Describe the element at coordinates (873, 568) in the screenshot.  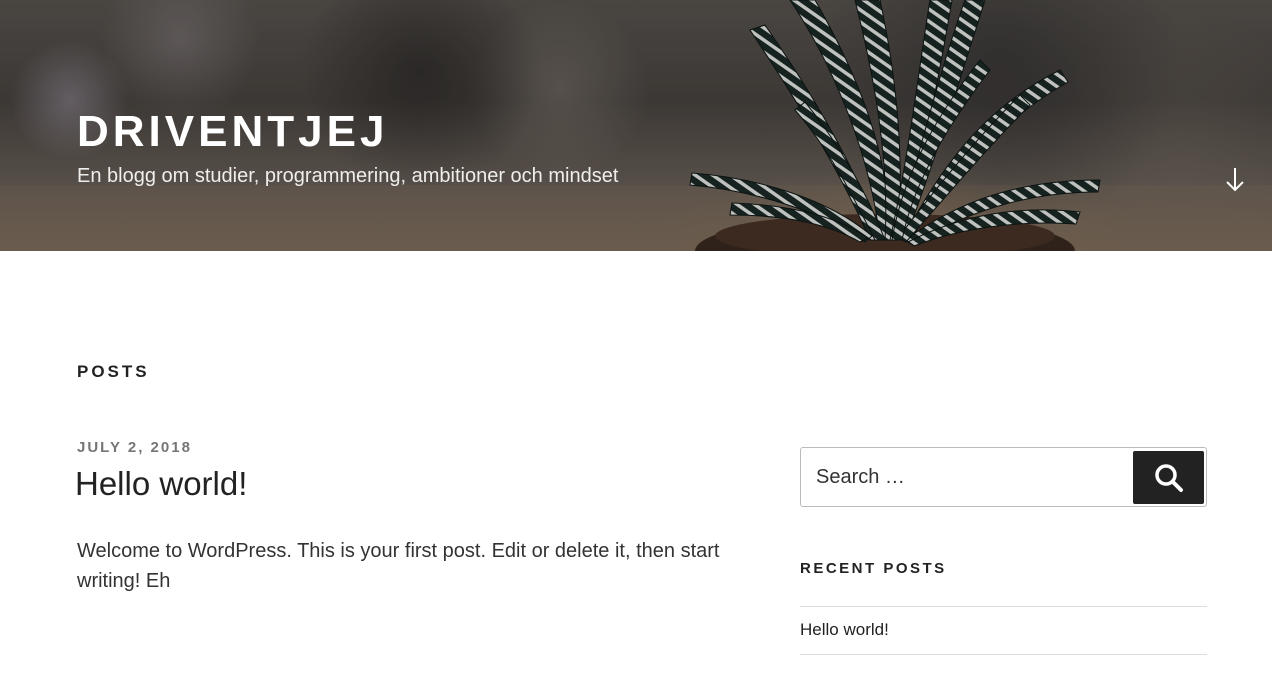
I see `recent-posts-title: RECENT POSTS` at that location.